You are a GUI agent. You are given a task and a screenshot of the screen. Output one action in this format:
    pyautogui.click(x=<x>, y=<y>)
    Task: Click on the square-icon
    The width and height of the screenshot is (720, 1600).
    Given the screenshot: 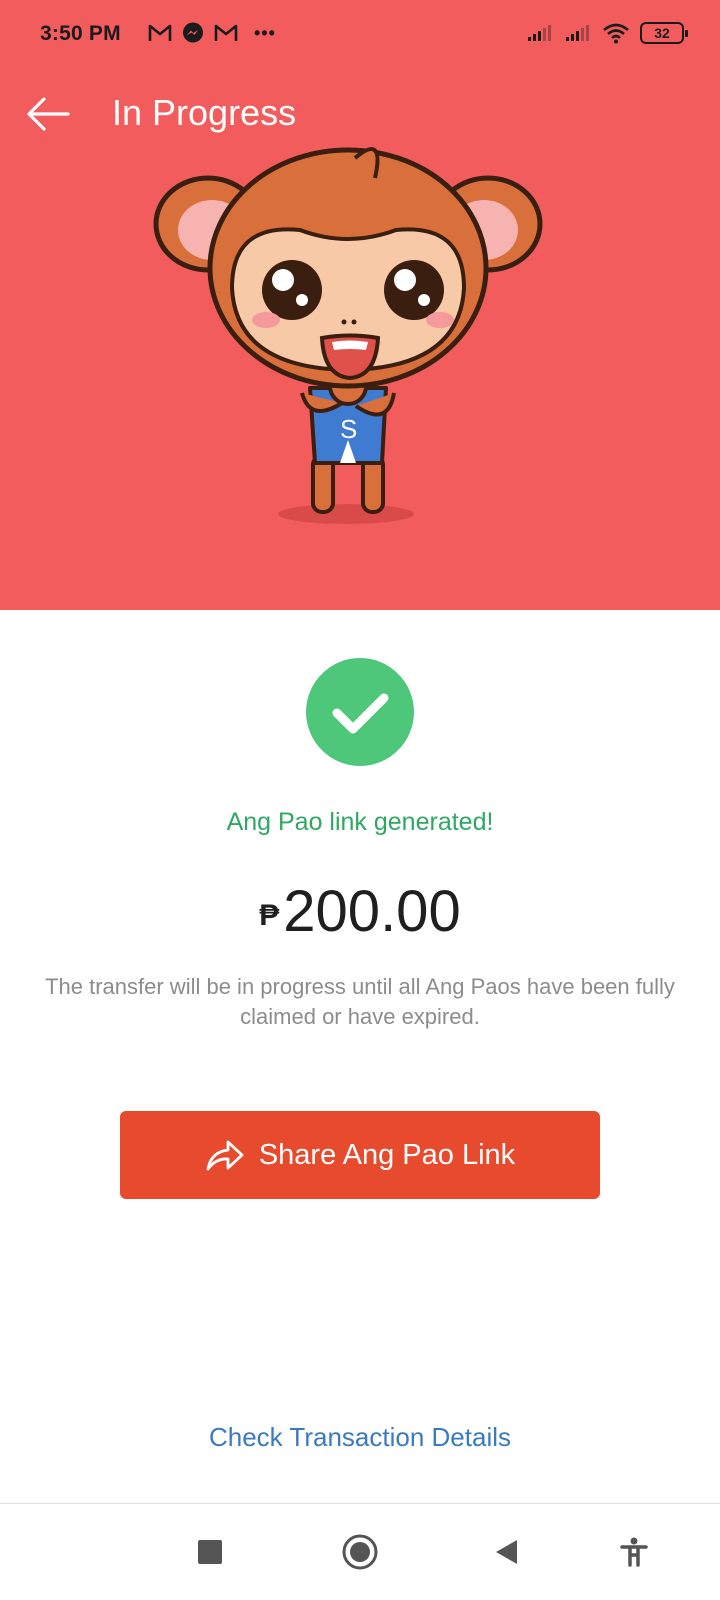 What is the action you would take?
    pyautogui.click(x=210, y=1552)
    